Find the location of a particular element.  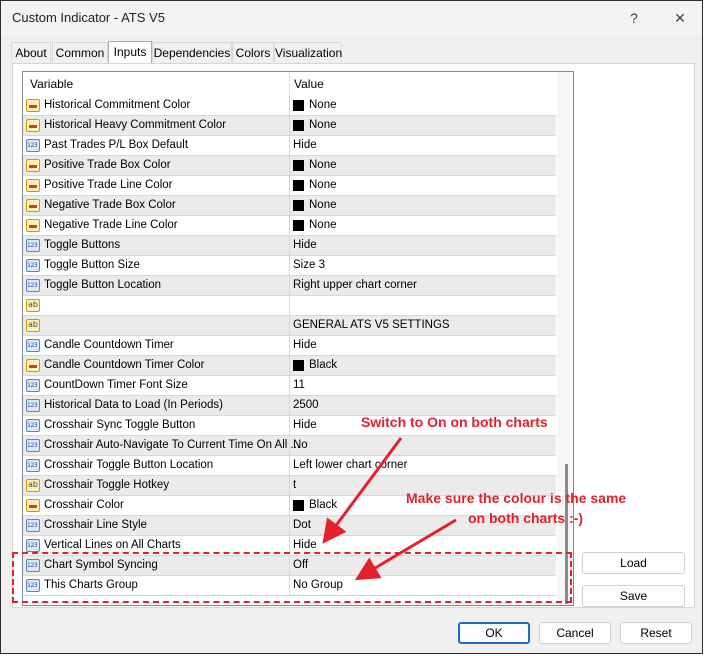

column-header-value: Value is located at coordinates (309, 84).